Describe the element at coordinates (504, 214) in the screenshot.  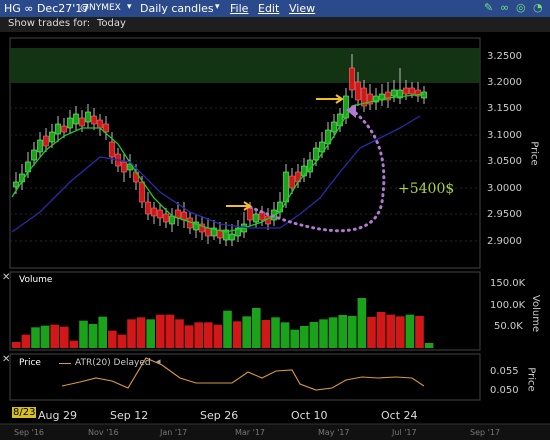
I see `price-tick: 2.9500` at that location.